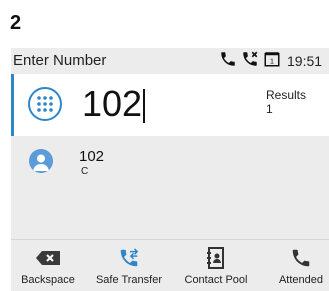 Image resolution: width=329 pixels, height=291 pixels. I want to click on number-input: 102, so click(114, 104).